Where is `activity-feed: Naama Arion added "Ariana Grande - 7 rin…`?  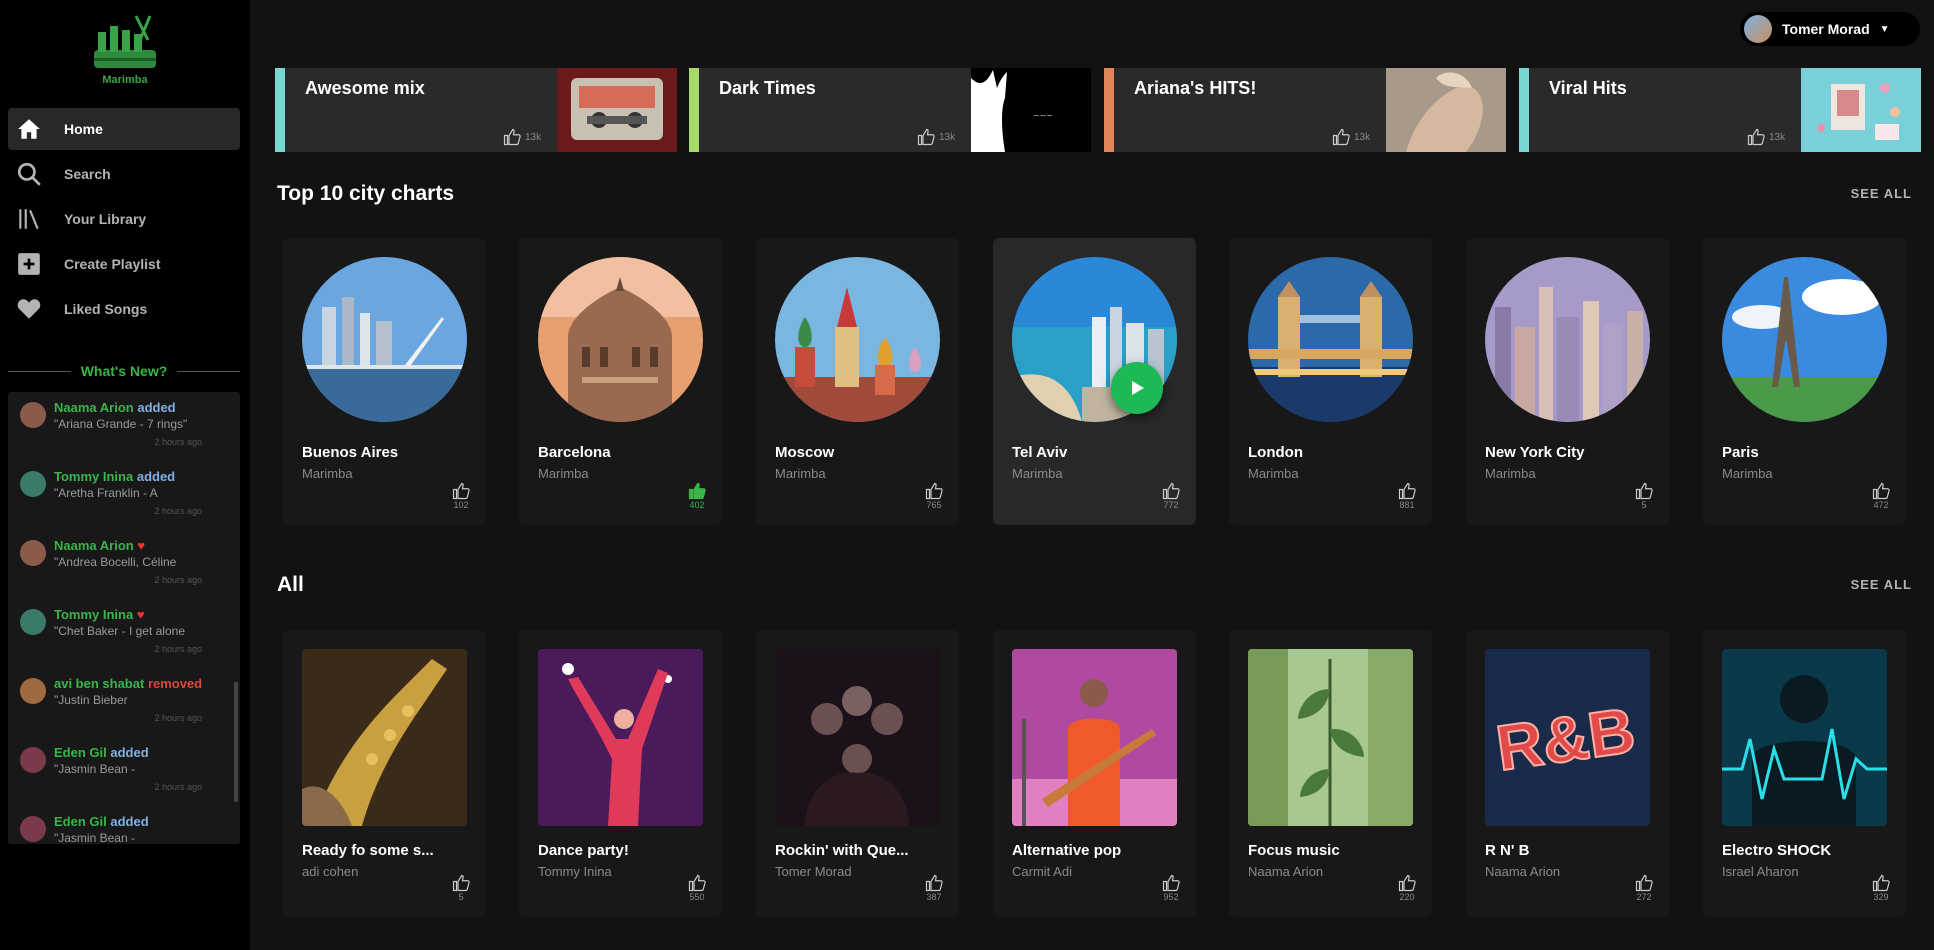
activity-feed: Naama Arion added "Ariana Grande - 7 rin… is located at coordinates (124, 618).